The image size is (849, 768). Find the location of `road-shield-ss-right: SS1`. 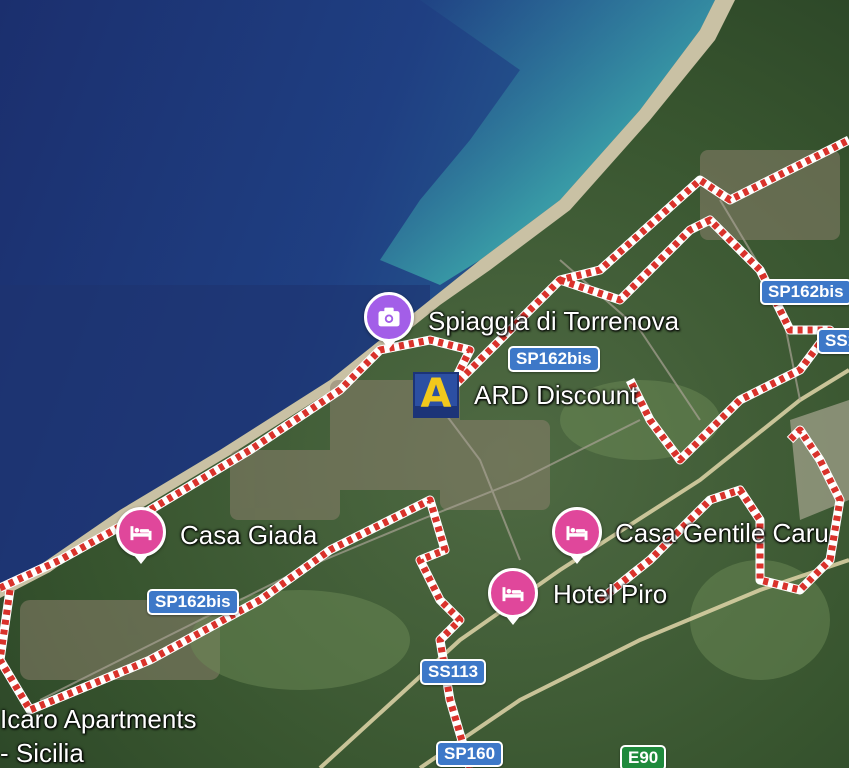

road-shield-ss-right: SS1 is located at coordinates (833, 341).